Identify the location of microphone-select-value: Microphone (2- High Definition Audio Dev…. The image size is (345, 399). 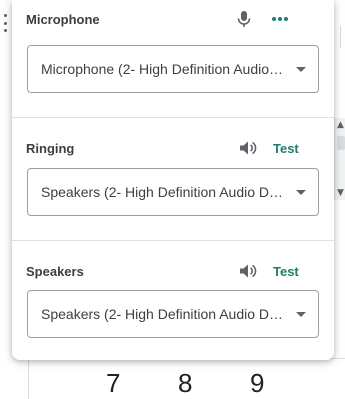
(162, 69).